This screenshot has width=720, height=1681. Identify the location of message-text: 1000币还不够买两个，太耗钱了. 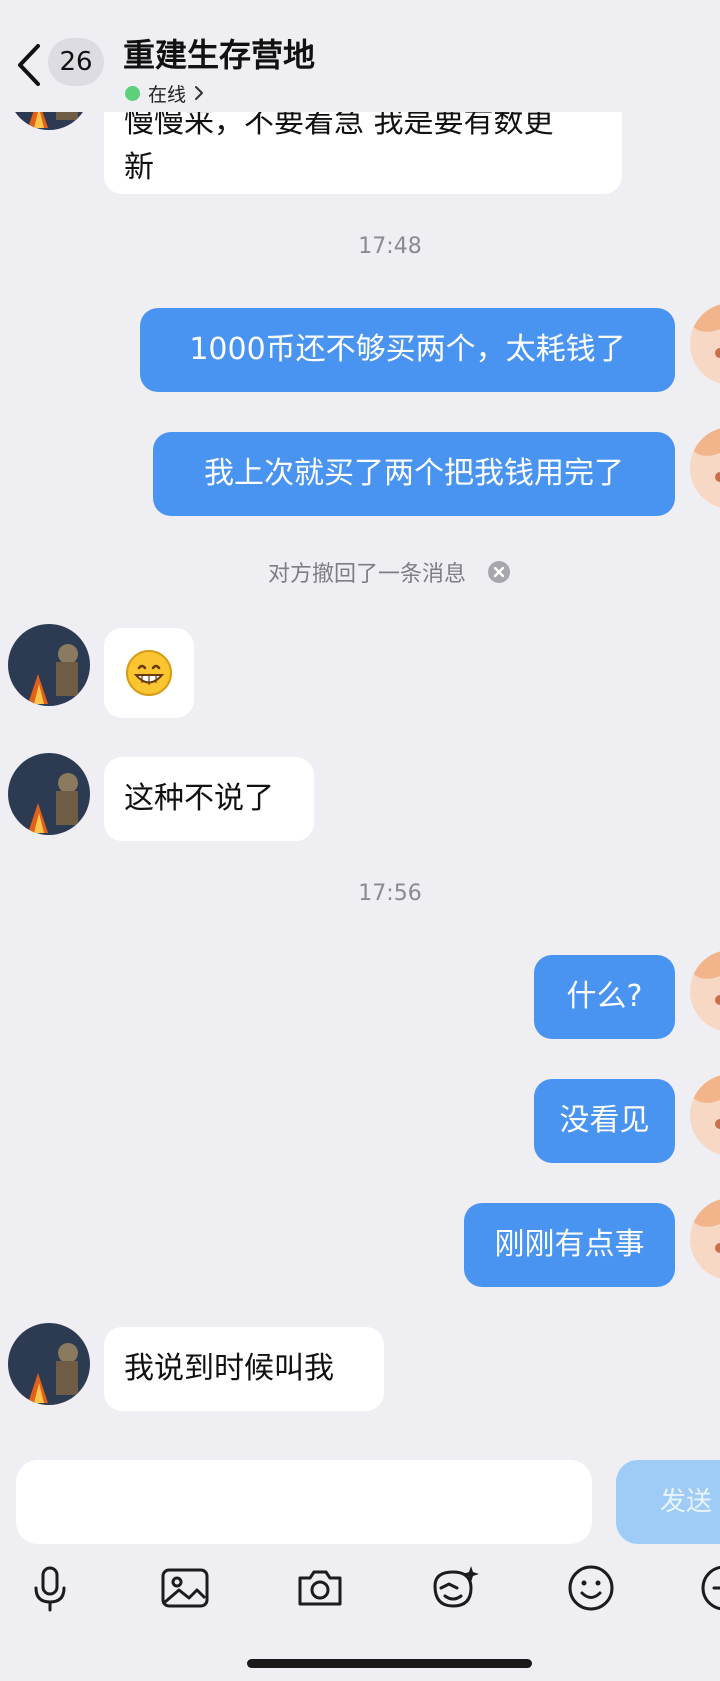
(407, 349).